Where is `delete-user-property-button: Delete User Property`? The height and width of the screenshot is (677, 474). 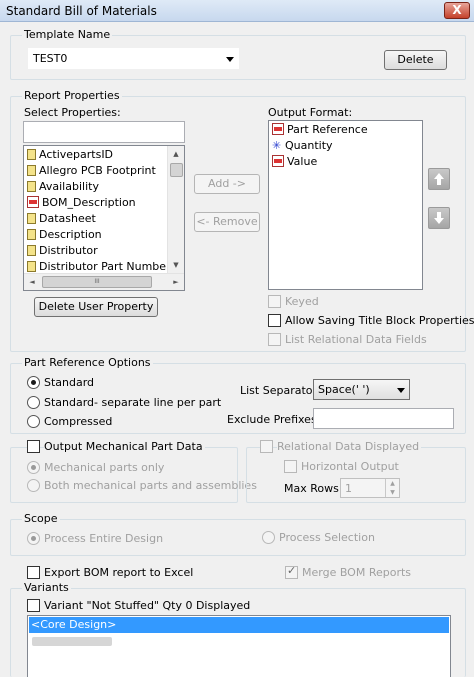
delete-user-property-button: Delete User Property is located at coordinates (96, 307).